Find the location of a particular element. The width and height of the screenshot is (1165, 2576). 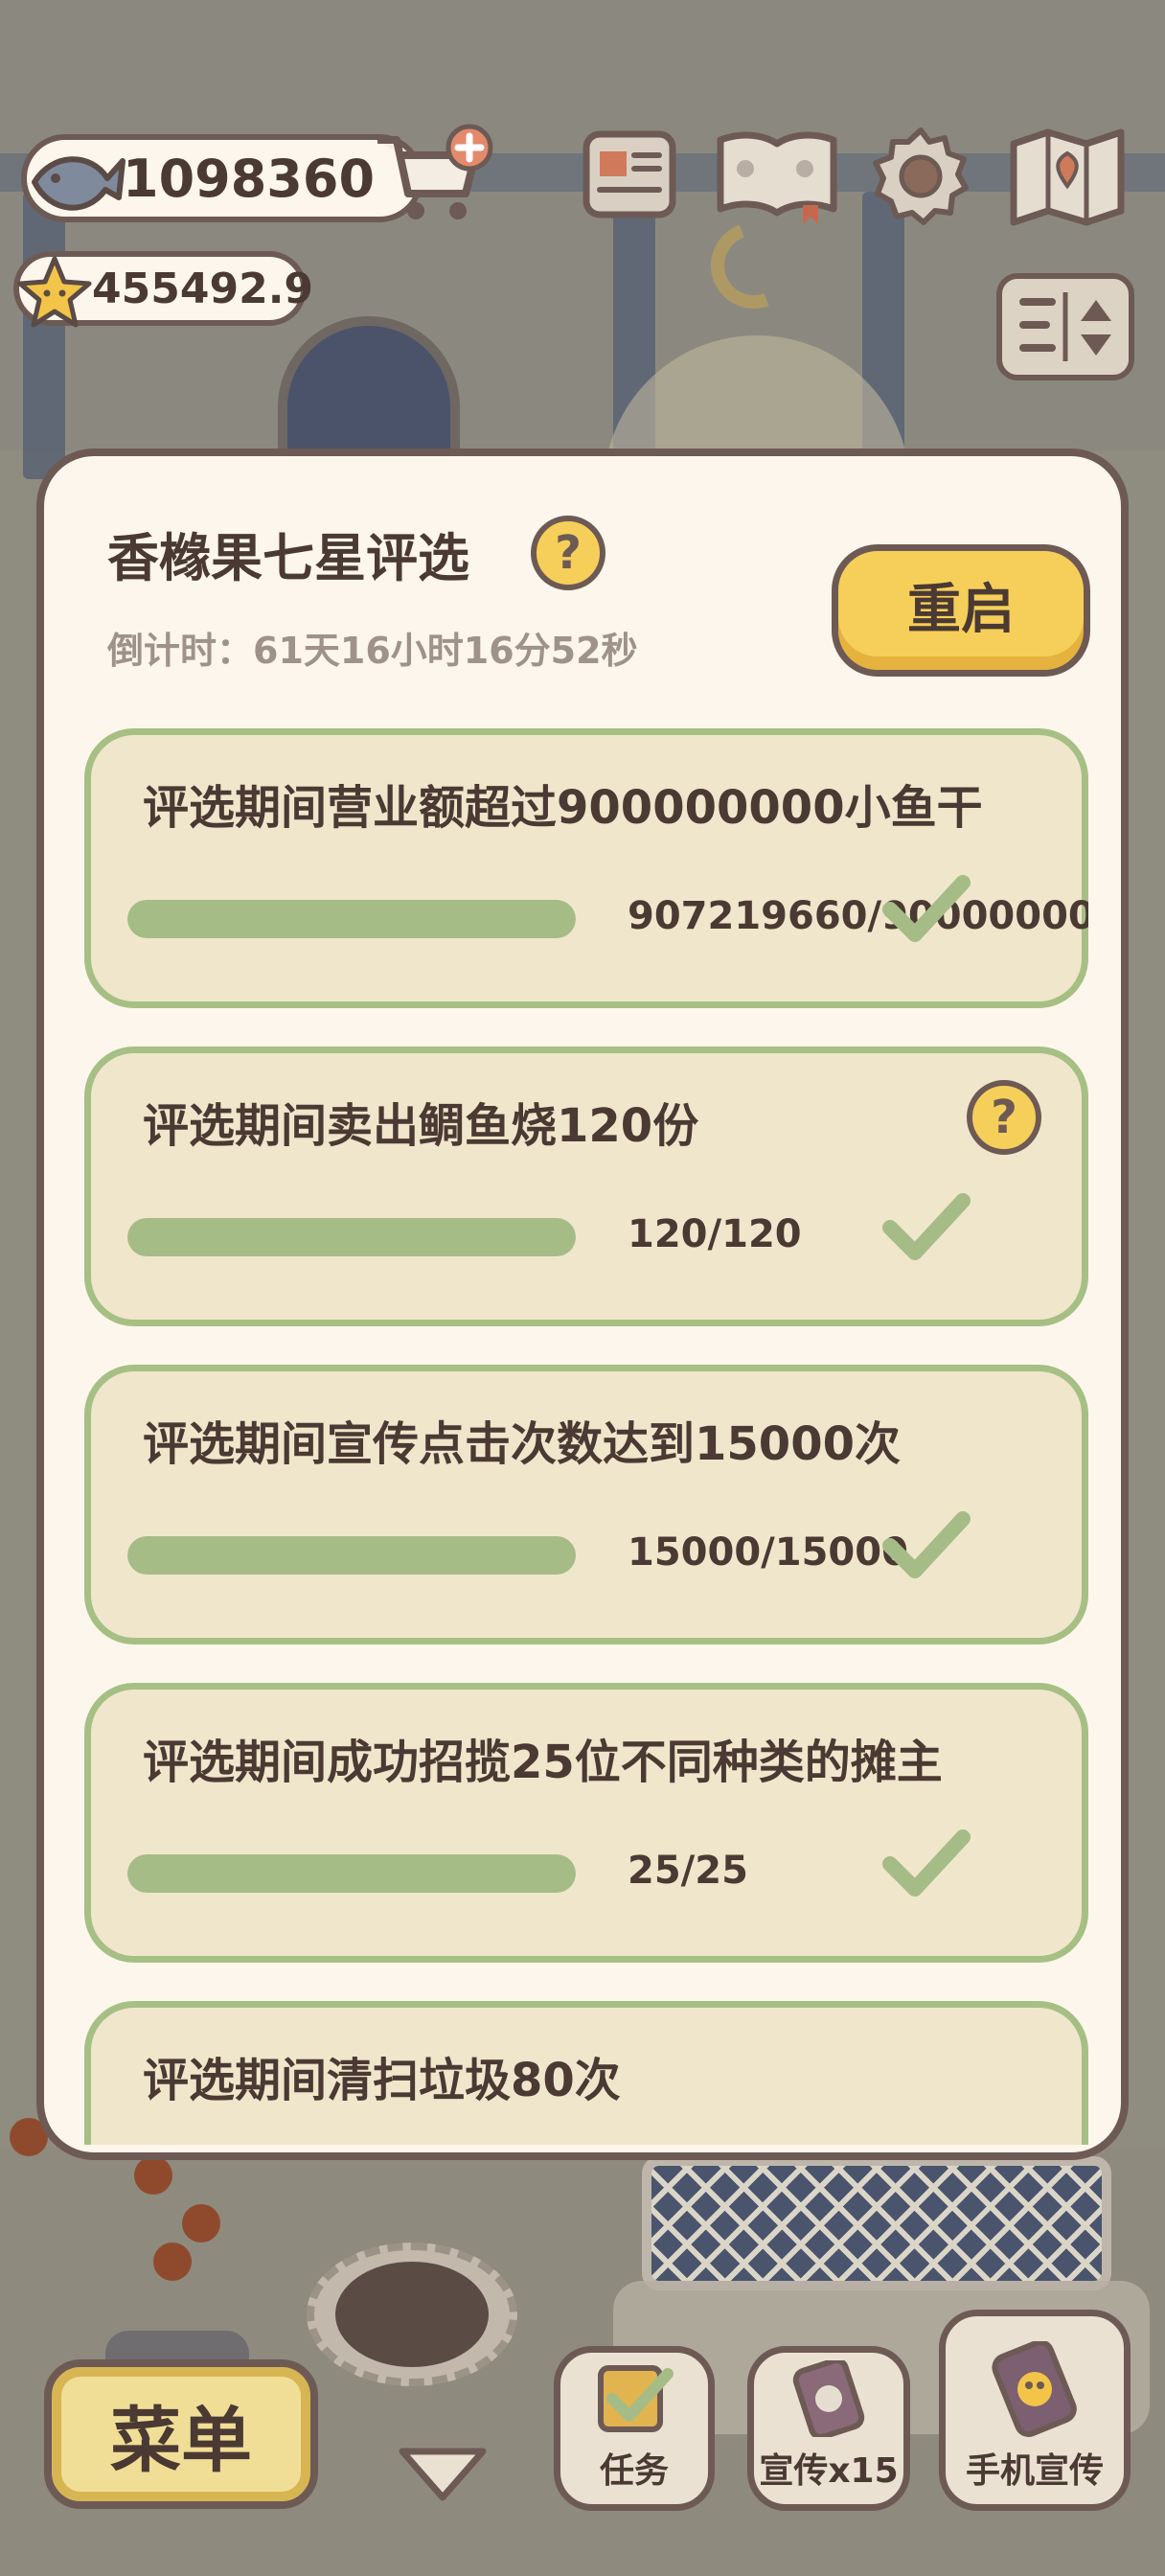

promo-button-label: 宣传x15 is located at coordinates (829, 2471).